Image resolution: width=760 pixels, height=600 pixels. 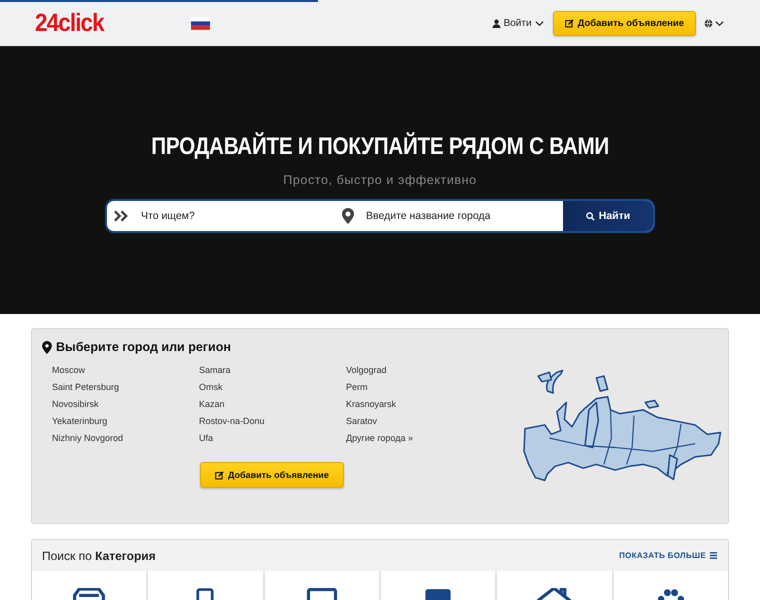 I want to click on user-icon, so click(x=496, y=23).